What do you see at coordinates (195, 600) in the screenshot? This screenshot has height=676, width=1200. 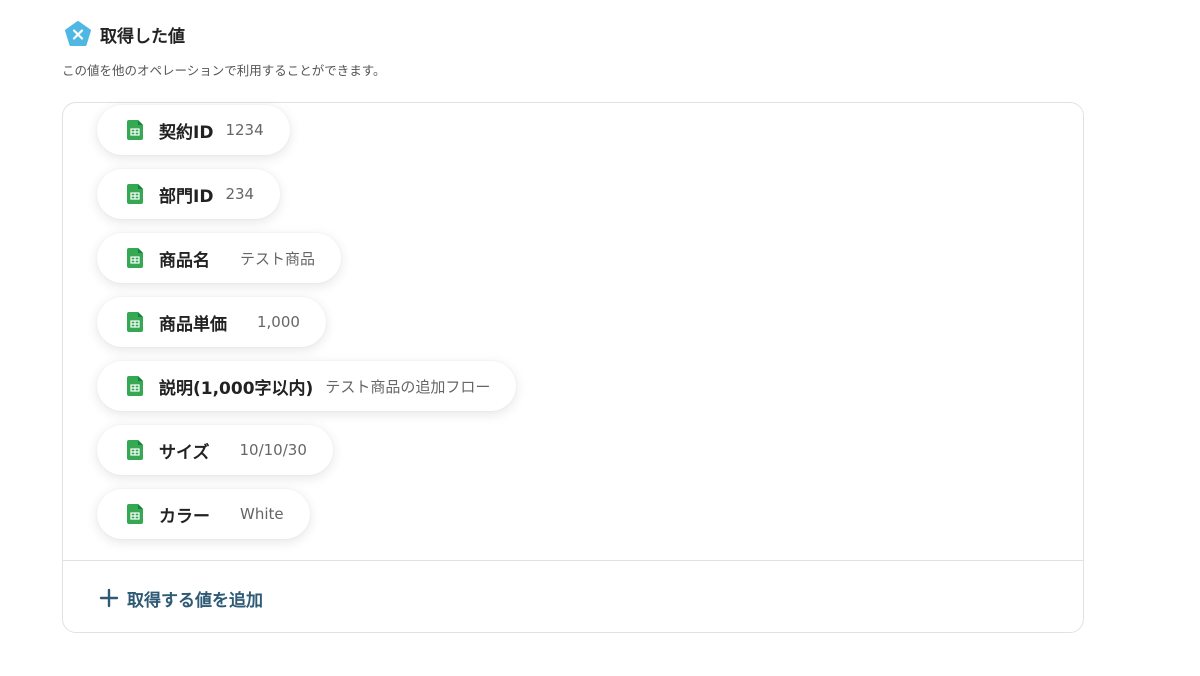 I see `add-value-label: 取得する値を追加` at bounding box center [195, 600].